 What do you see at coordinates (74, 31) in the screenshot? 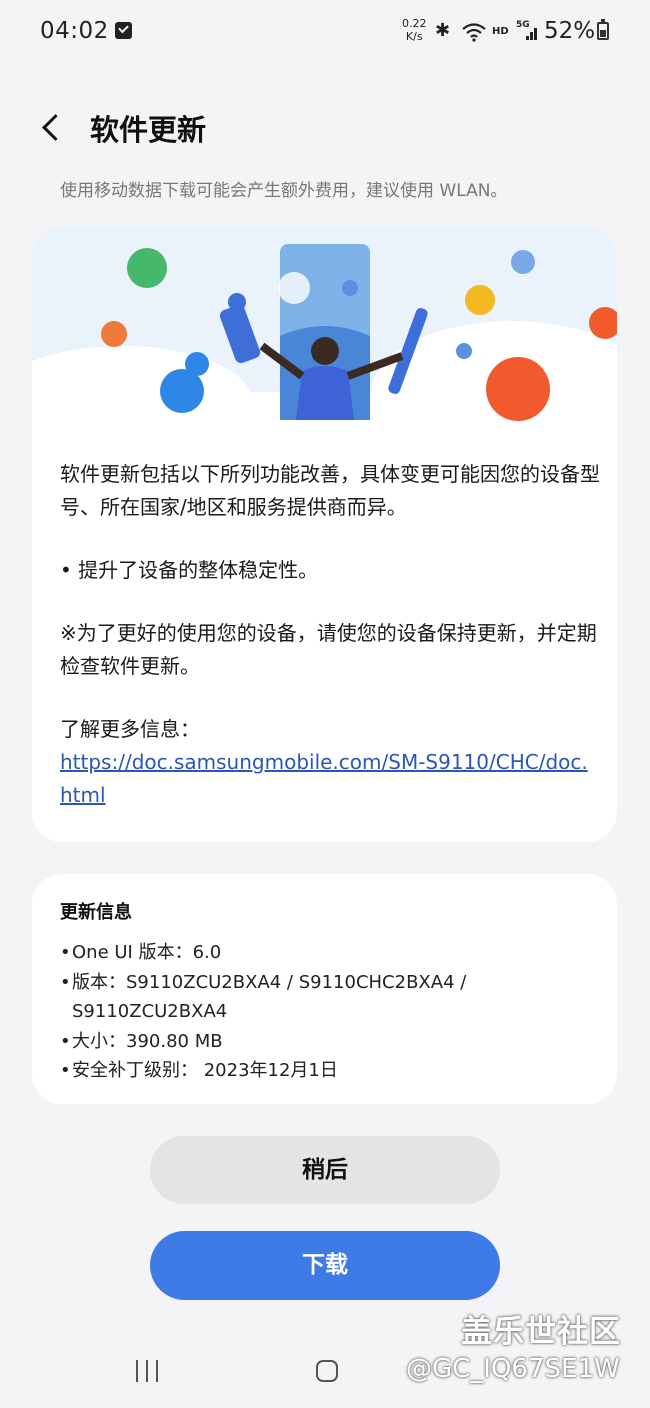
I see `status-time: 04:02` at bounding box center [74, 31].